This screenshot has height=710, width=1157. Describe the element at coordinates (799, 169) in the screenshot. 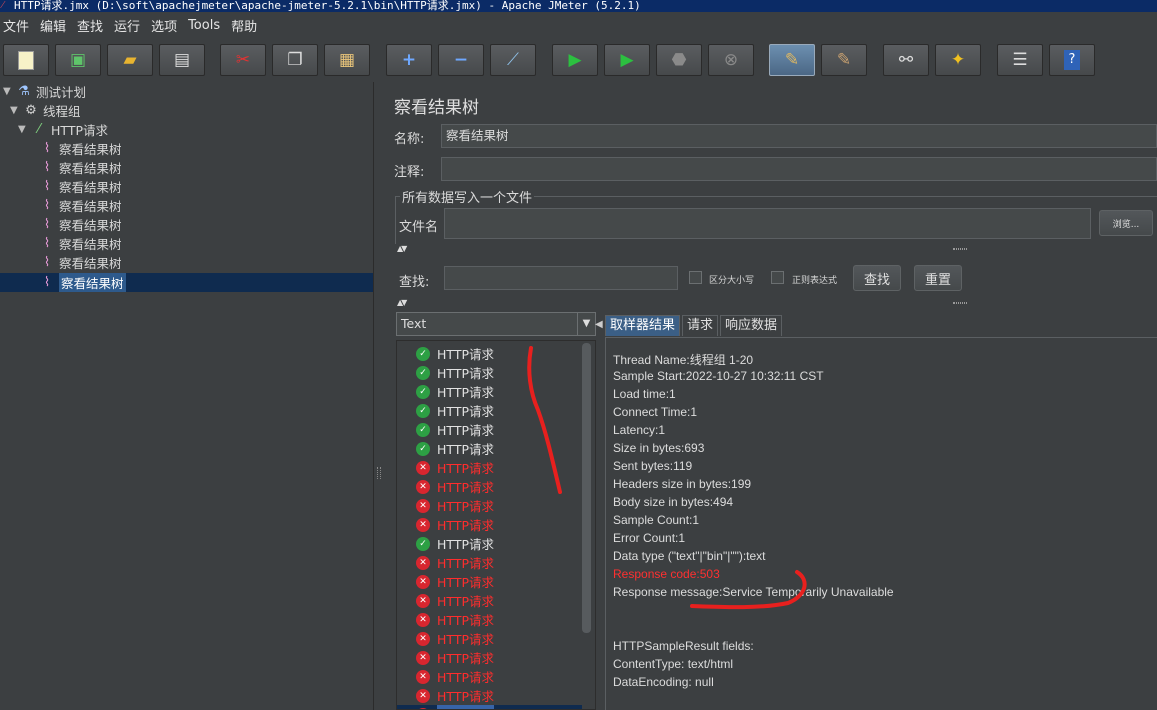

I see `comment-field` at that location.